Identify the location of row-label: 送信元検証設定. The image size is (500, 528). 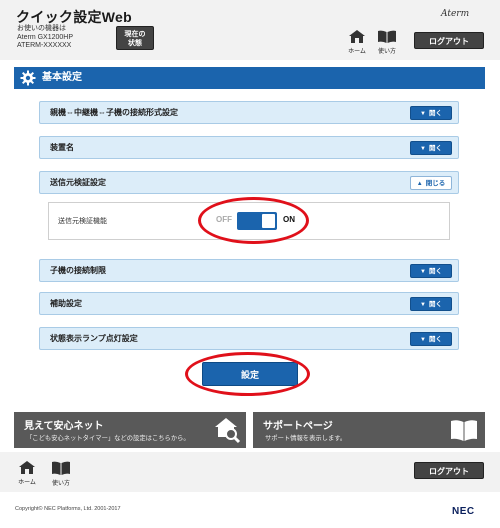
(78, 182).